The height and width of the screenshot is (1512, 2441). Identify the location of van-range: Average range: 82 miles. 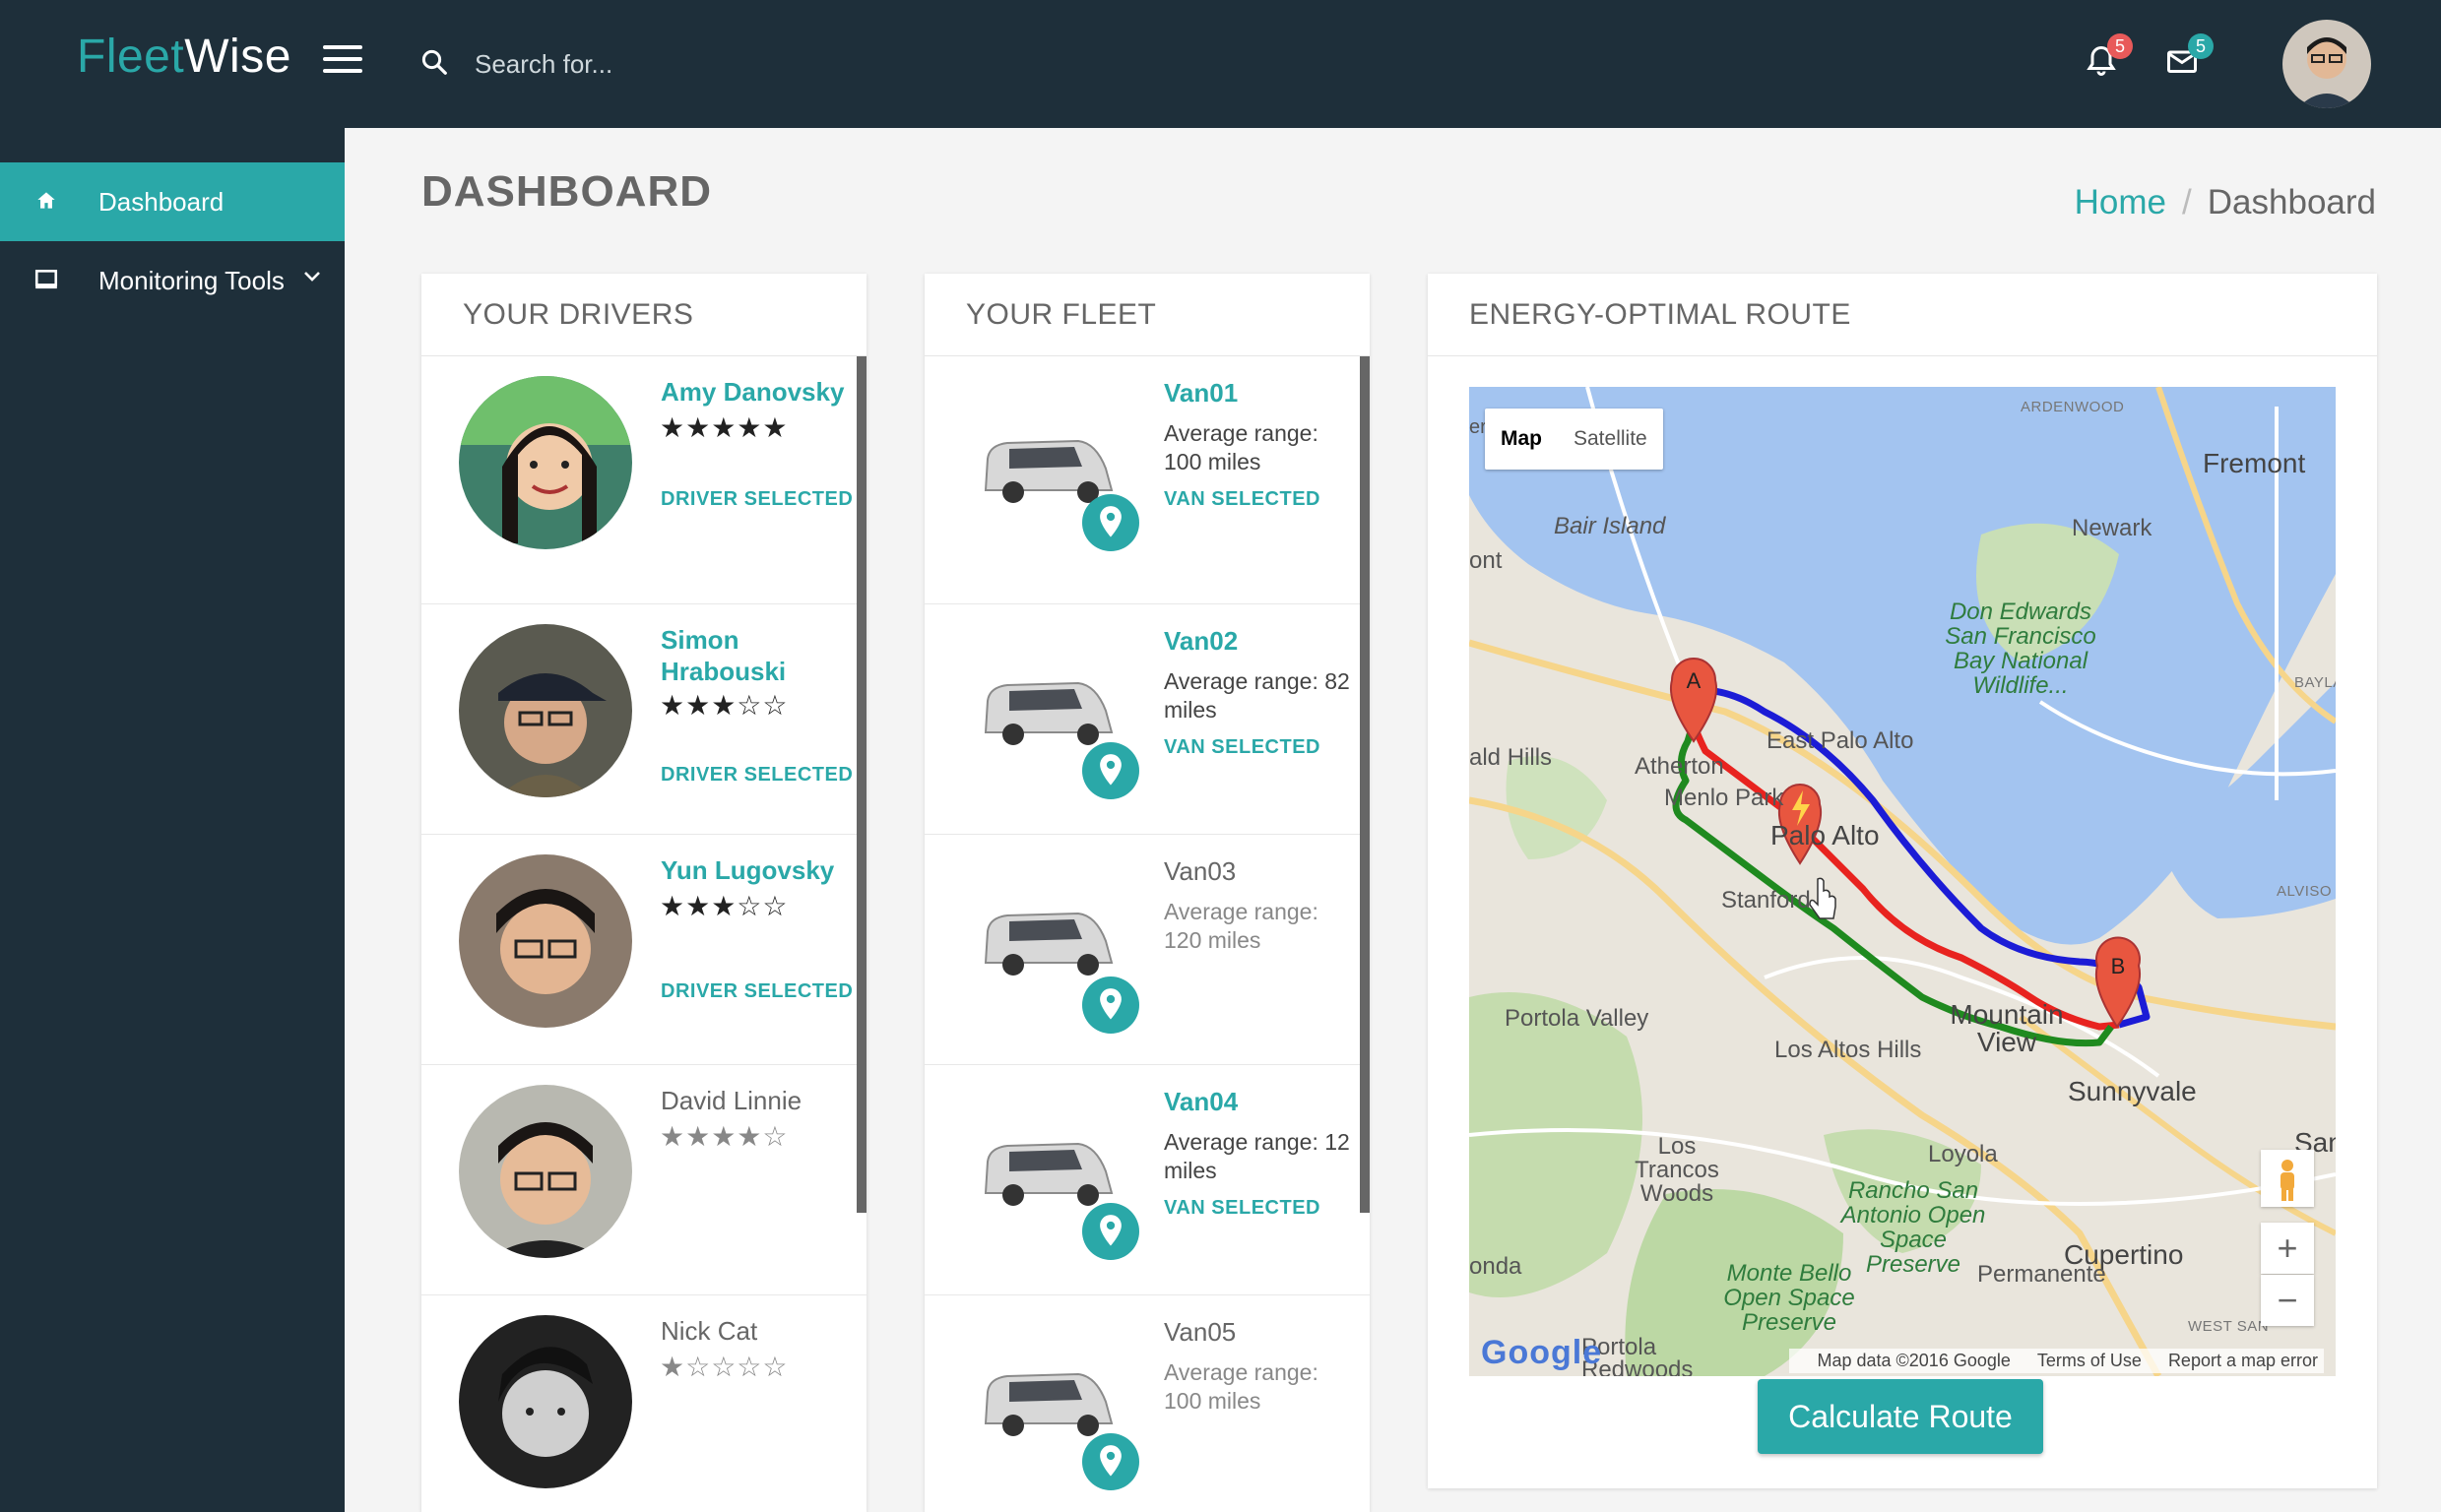
(1257, 695).